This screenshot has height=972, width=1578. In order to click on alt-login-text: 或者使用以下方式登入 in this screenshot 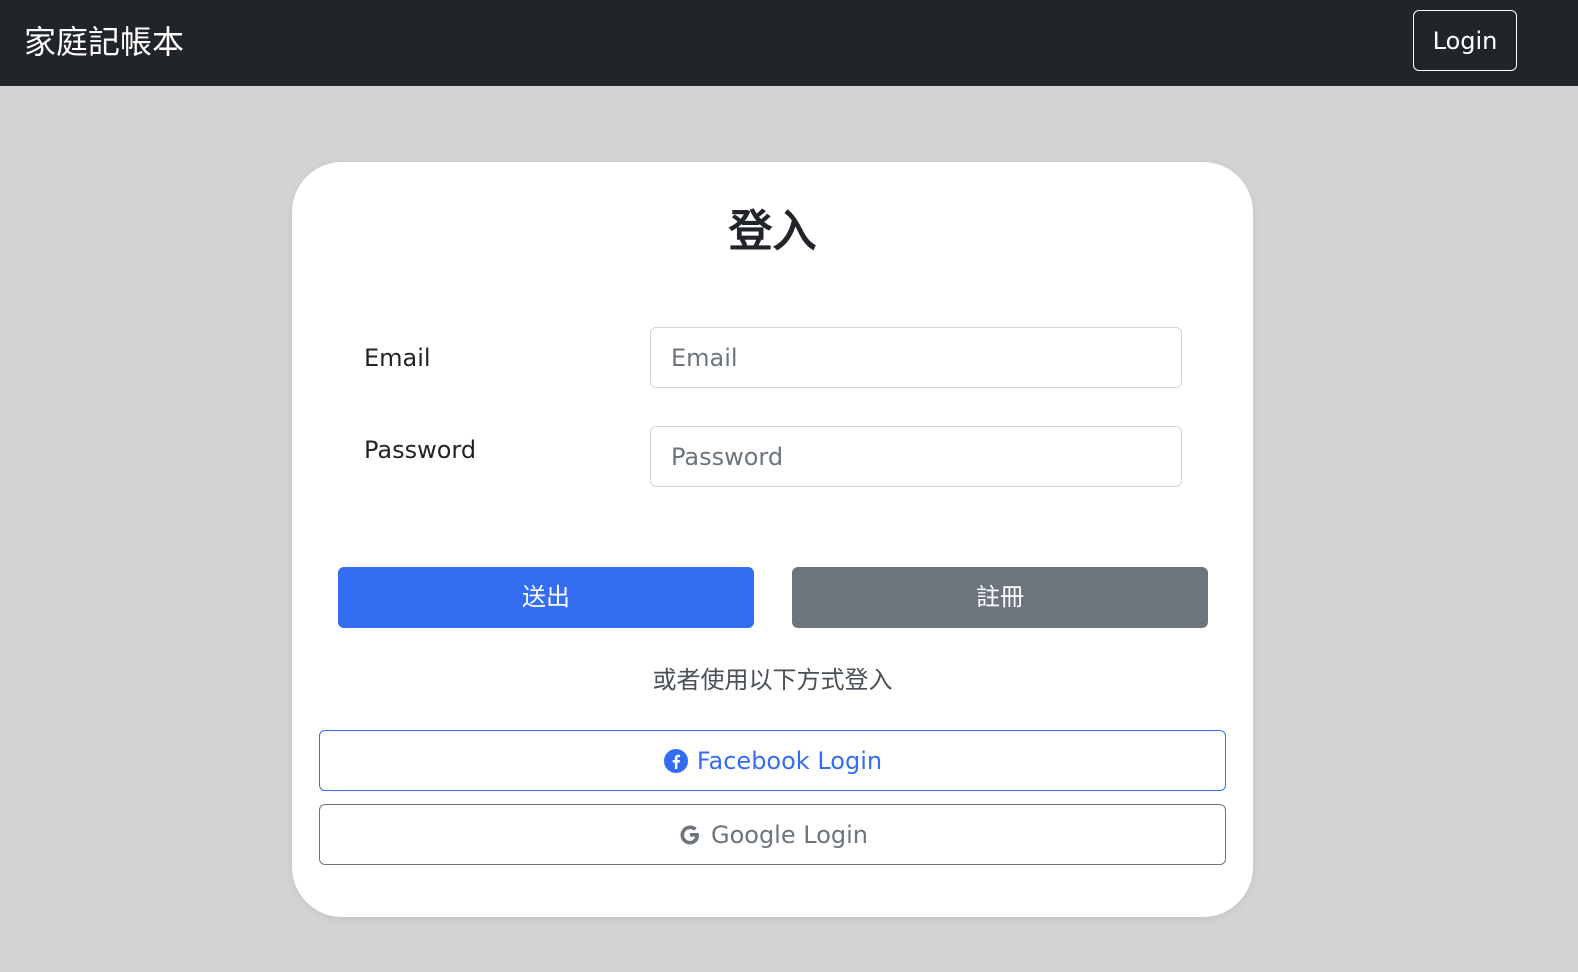, I will do `click(772, 680)`.